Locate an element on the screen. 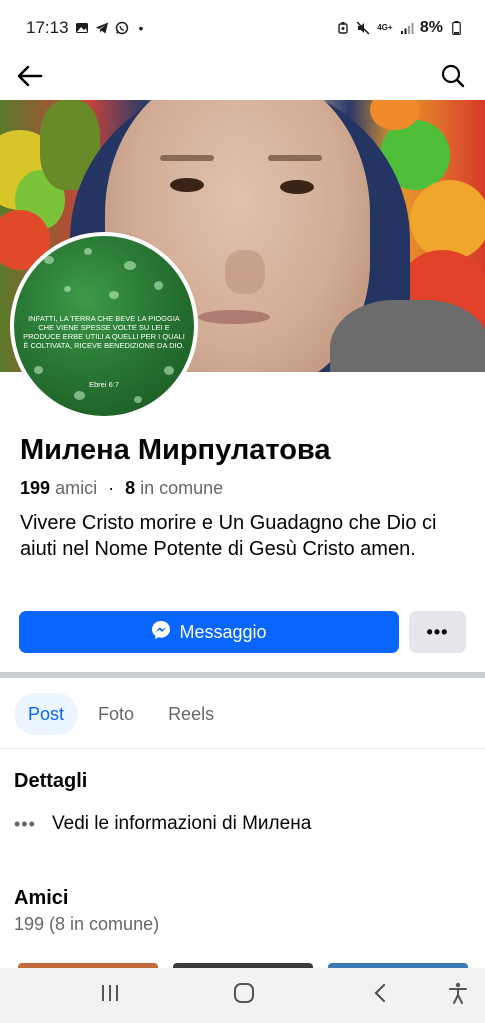  more-options-button: ••• is located at coordinates (437, 632).